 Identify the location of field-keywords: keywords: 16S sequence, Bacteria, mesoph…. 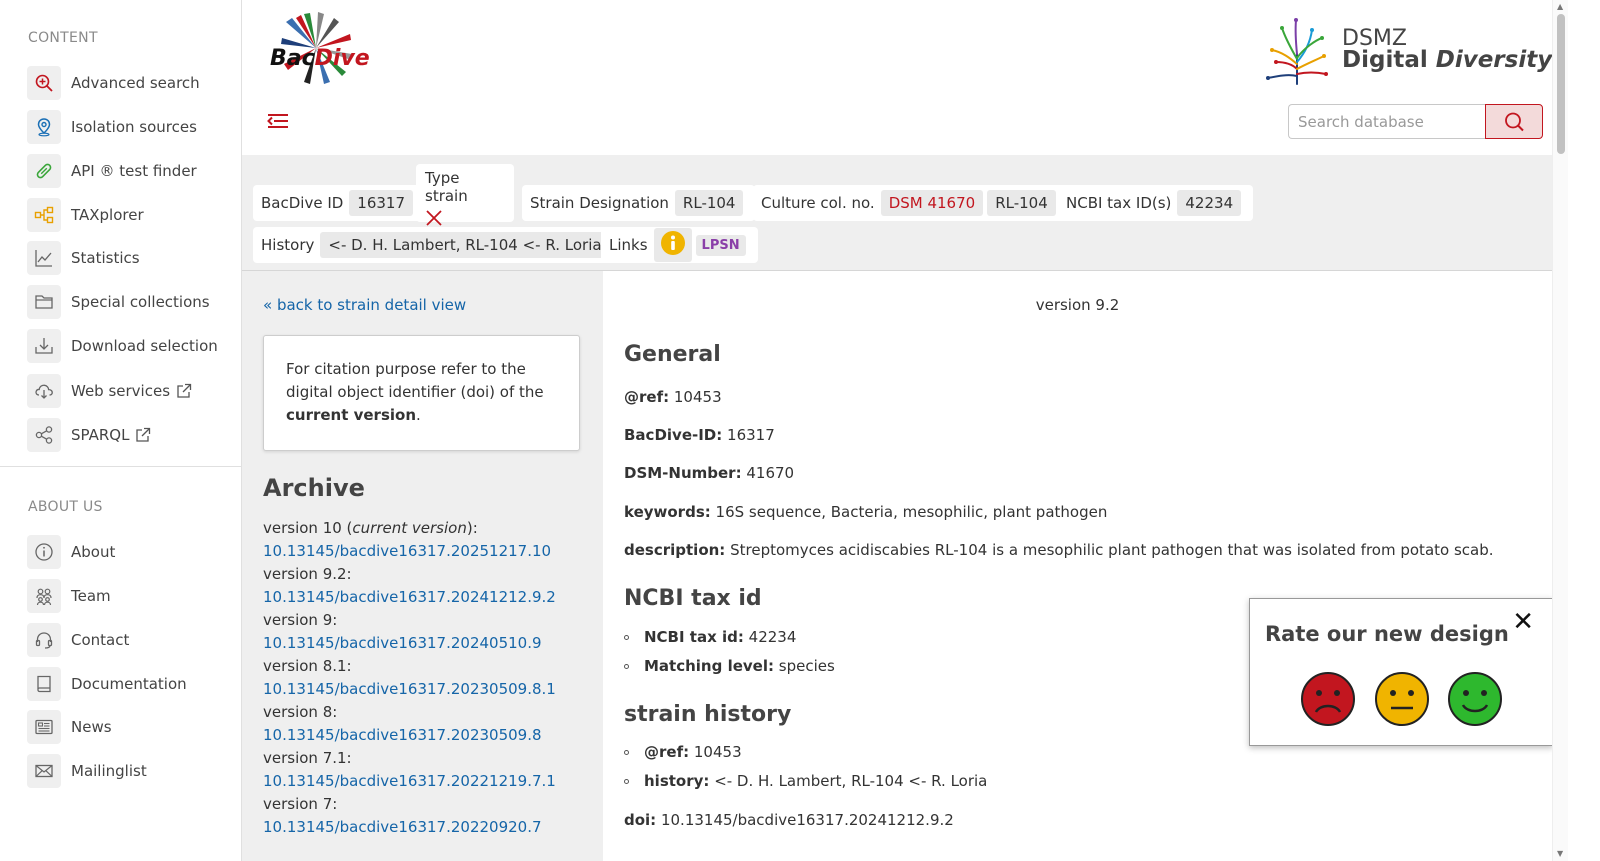
(865, 512).